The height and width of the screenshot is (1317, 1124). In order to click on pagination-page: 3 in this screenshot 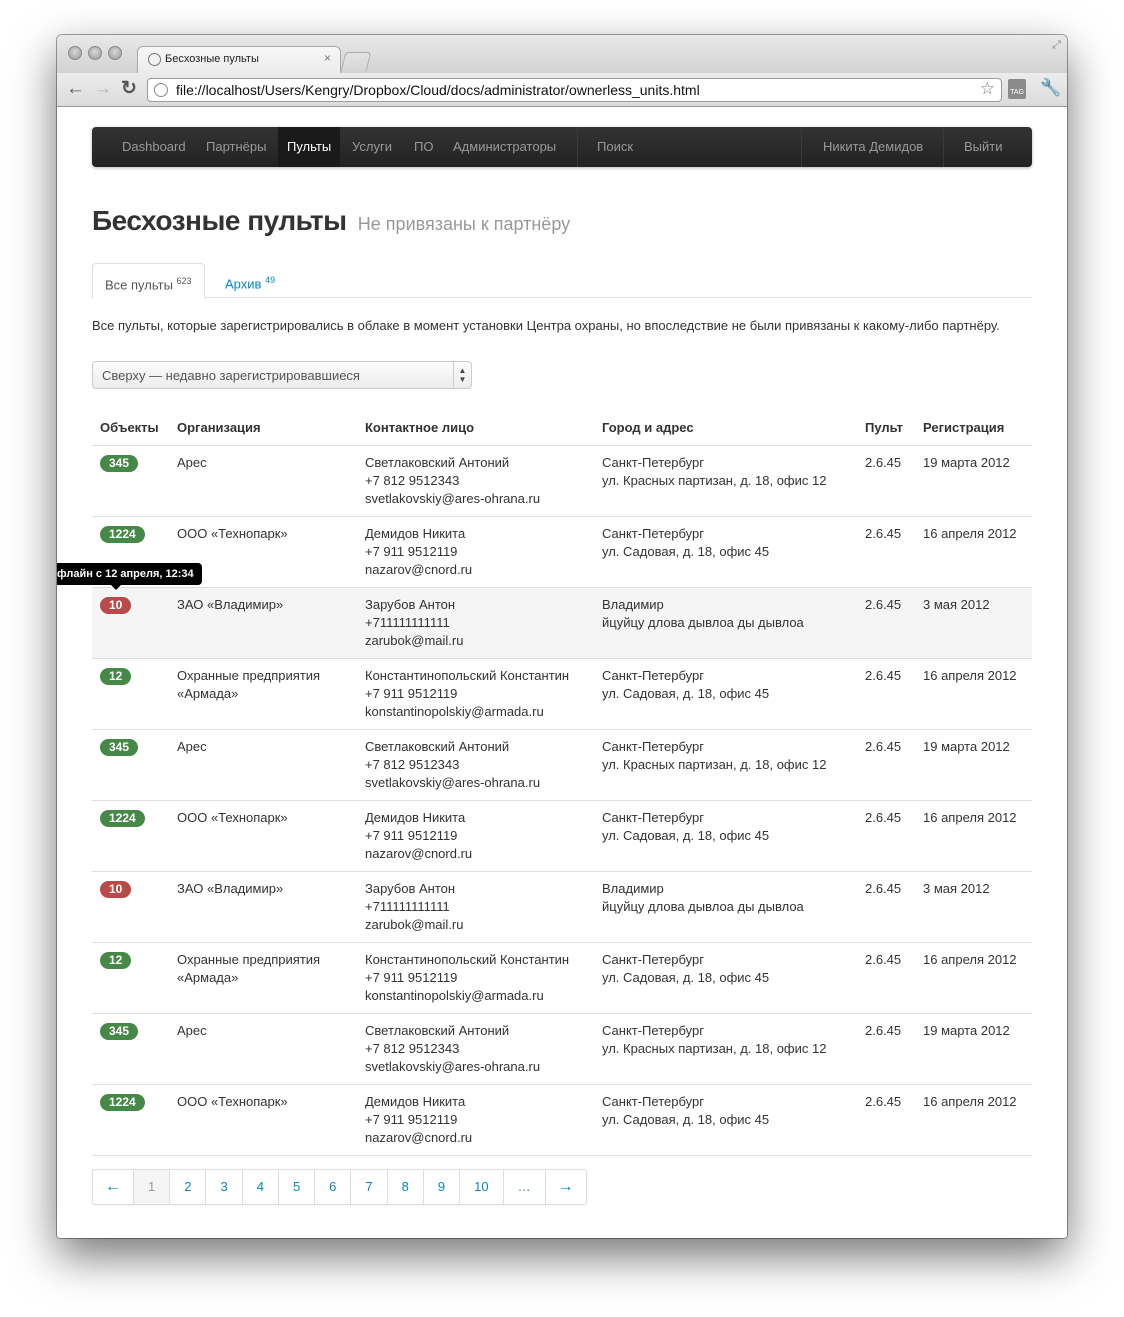, I will do `click(224, 1187)`.